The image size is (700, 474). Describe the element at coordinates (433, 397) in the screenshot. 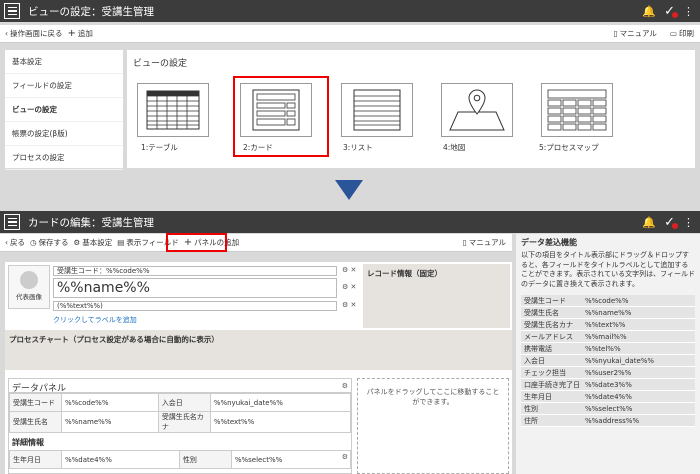

I see `drop-zone-text: パネルをドラッグしてここに移動することができます。` at that location.